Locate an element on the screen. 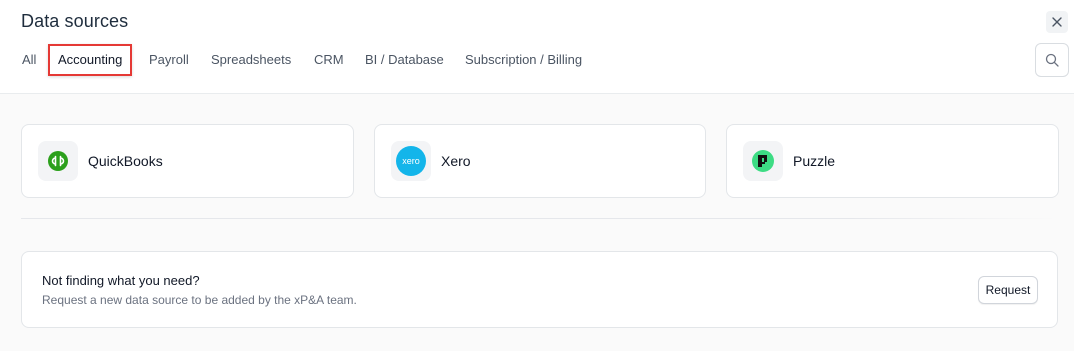 The height and width of the screenshot is (351, 1074). divider is located at coordinates (539, 218).